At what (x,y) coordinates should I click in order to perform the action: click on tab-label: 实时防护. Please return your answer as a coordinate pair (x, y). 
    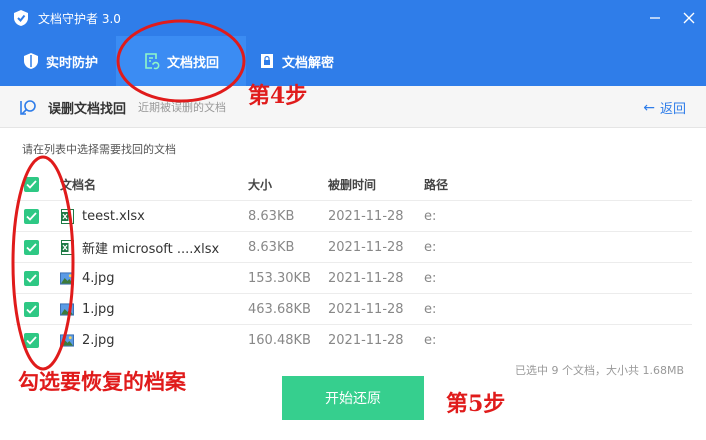
    Looking at the image, I should click on (72, 63).